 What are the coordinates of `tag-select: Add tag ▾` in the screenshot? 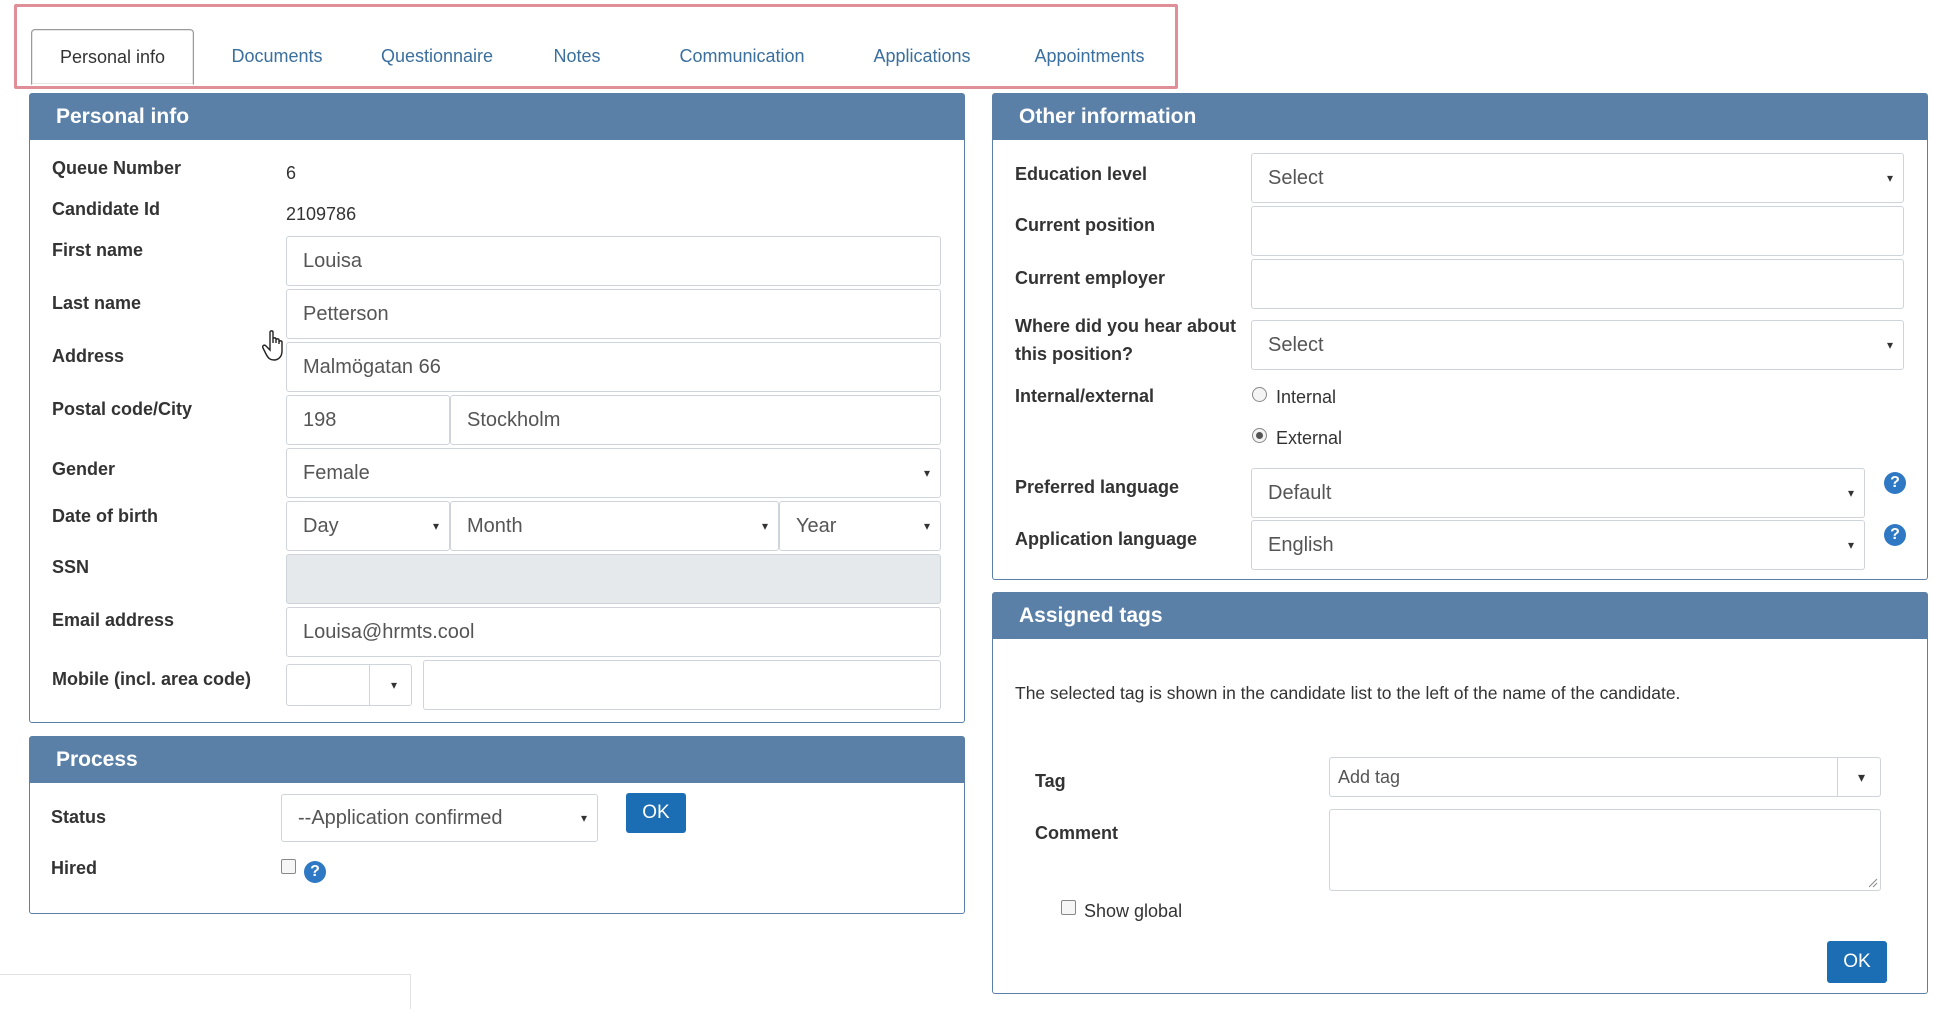 It's located at (1605, 777).